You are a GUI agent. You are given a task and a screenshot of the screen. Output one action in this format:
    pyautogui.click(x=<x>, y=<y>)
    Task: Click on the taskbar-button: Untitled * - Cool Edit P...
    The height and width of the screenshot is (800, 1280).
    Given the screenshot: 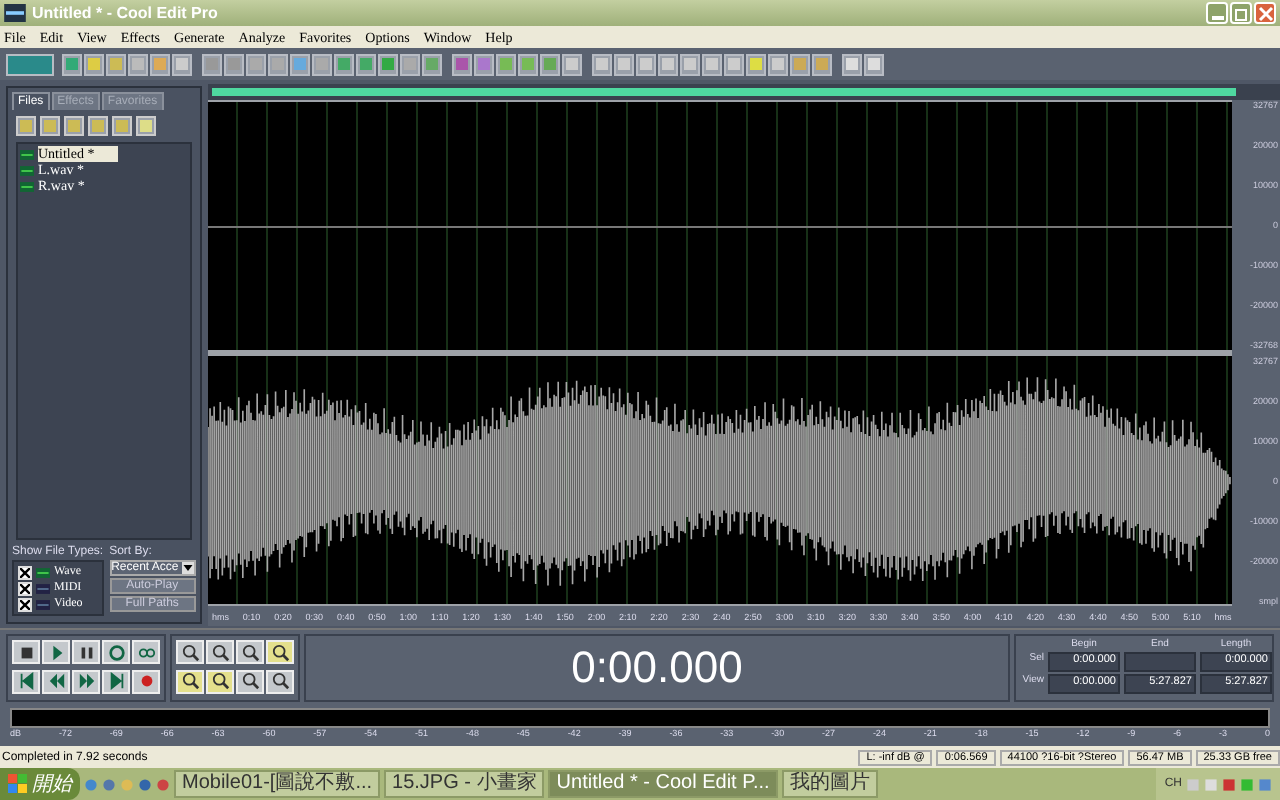 What is the action you would take?
    pyautogui.click(x=663, y=784)
    